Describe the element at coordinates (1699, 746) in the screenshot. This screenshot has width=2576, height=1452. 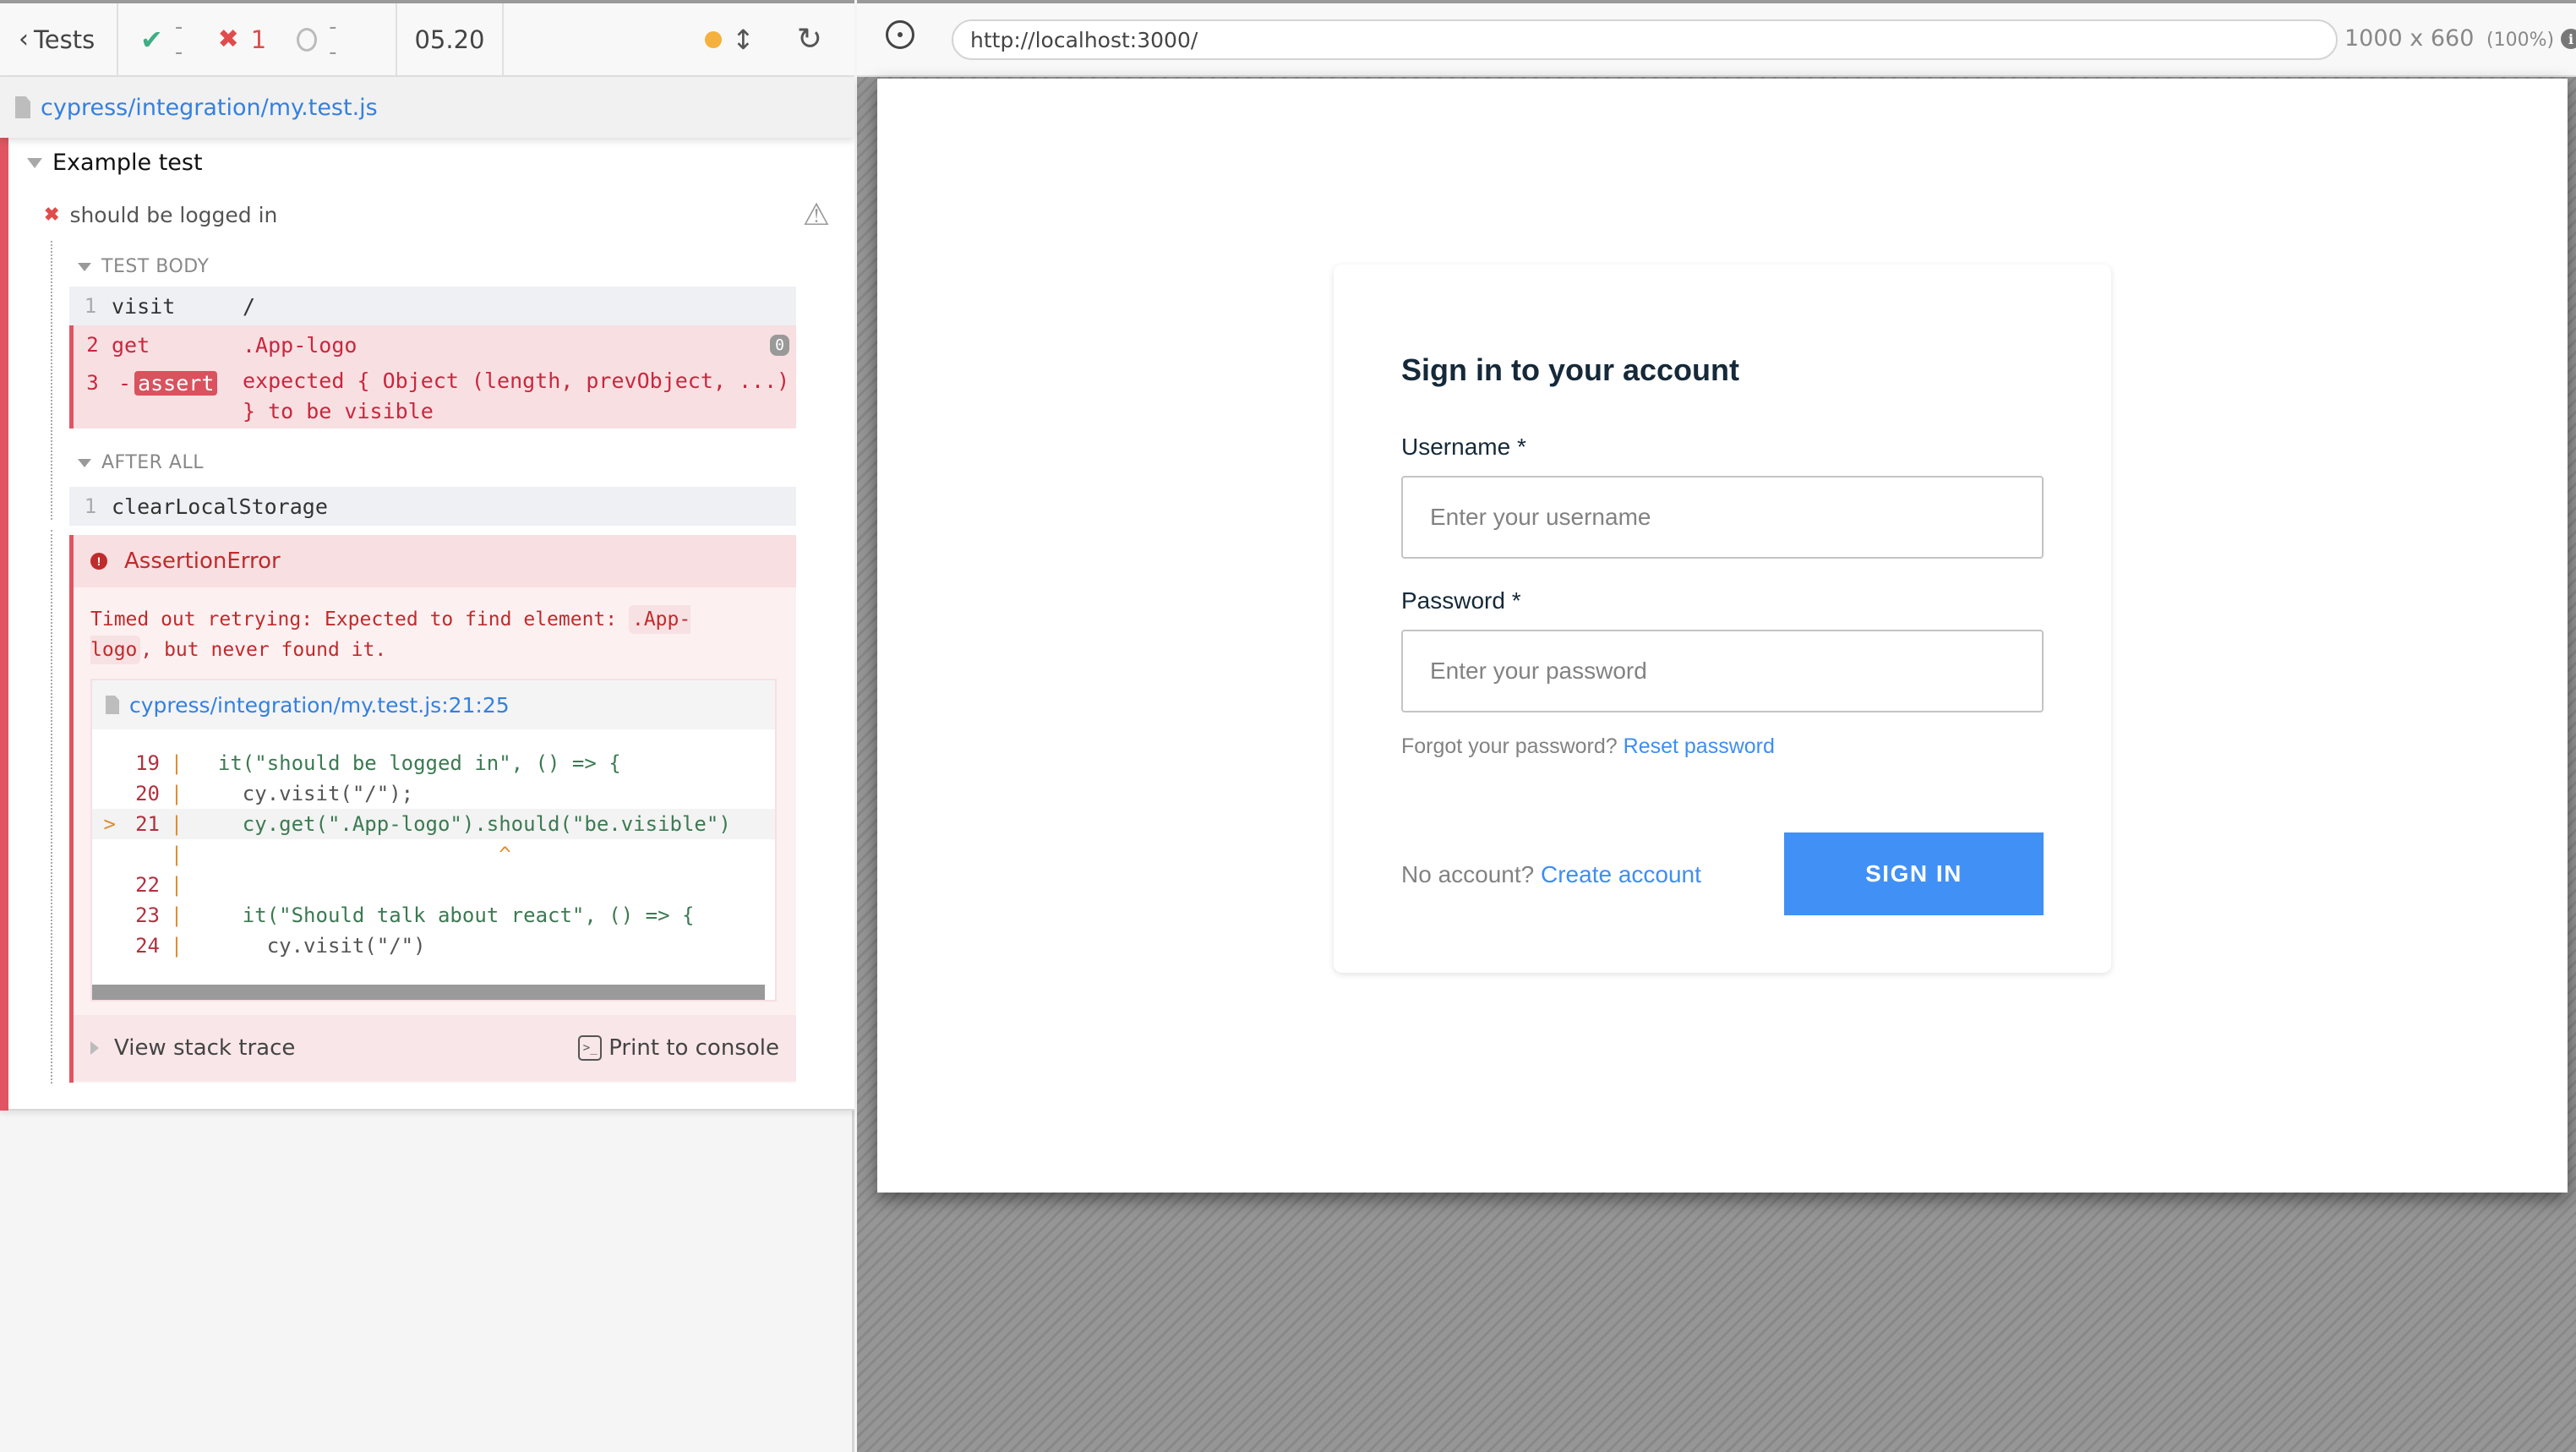
I see `reset-password-link: Reset password` at that location.